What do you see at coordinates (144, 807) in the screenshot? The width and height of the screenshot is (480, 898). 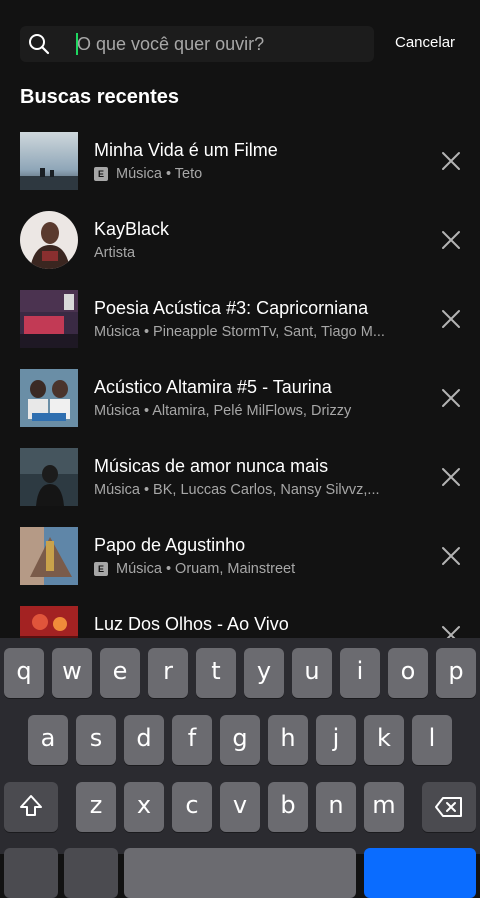 I see `key-x: x` at bounding box center [144, 807].